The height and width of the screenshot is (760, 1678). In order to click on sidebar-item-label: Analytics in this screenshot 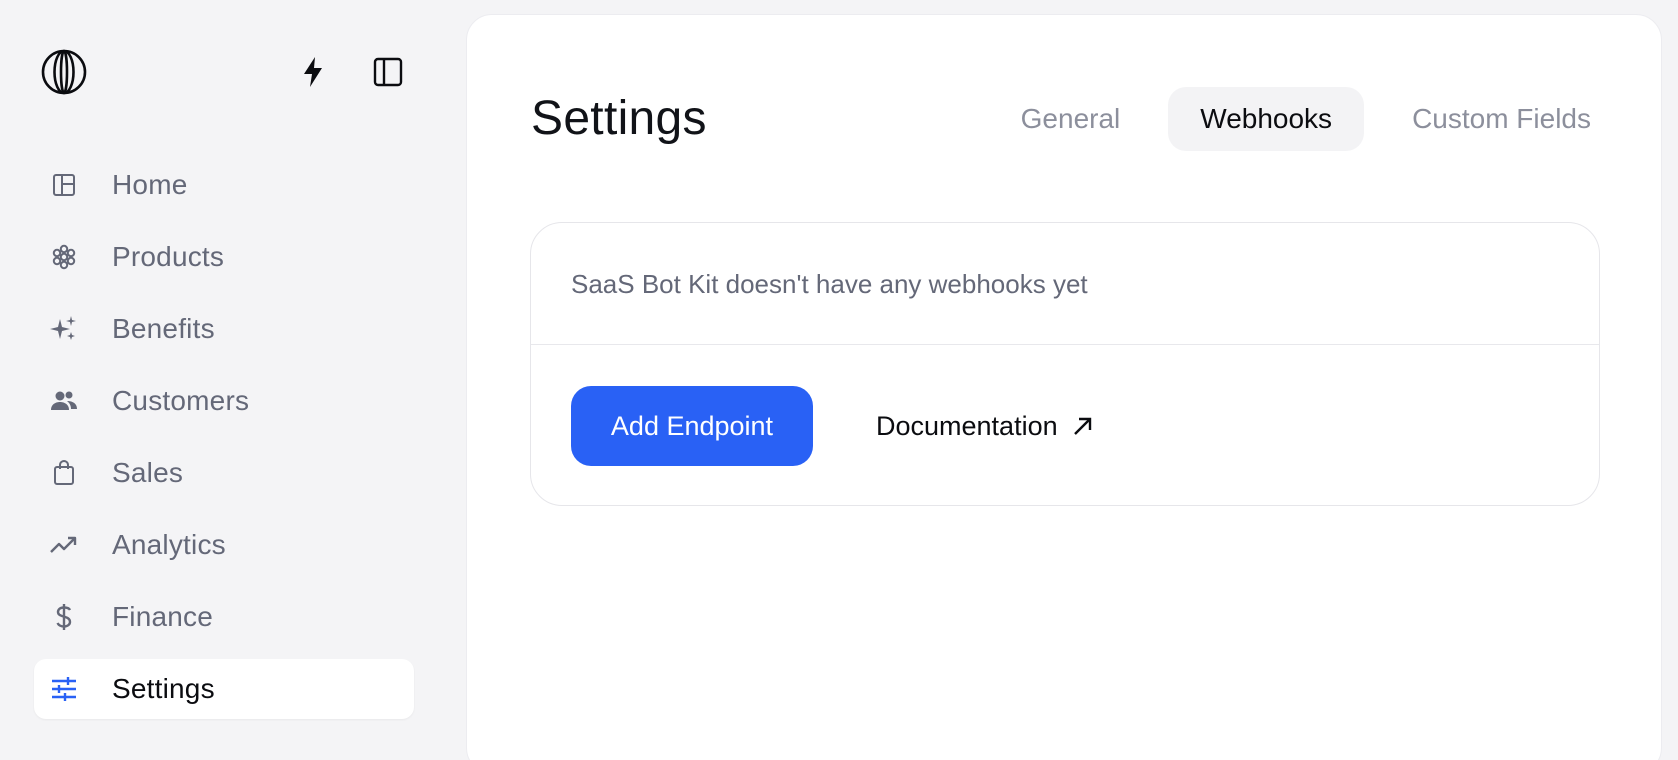, I will do `click(169, 544)`.